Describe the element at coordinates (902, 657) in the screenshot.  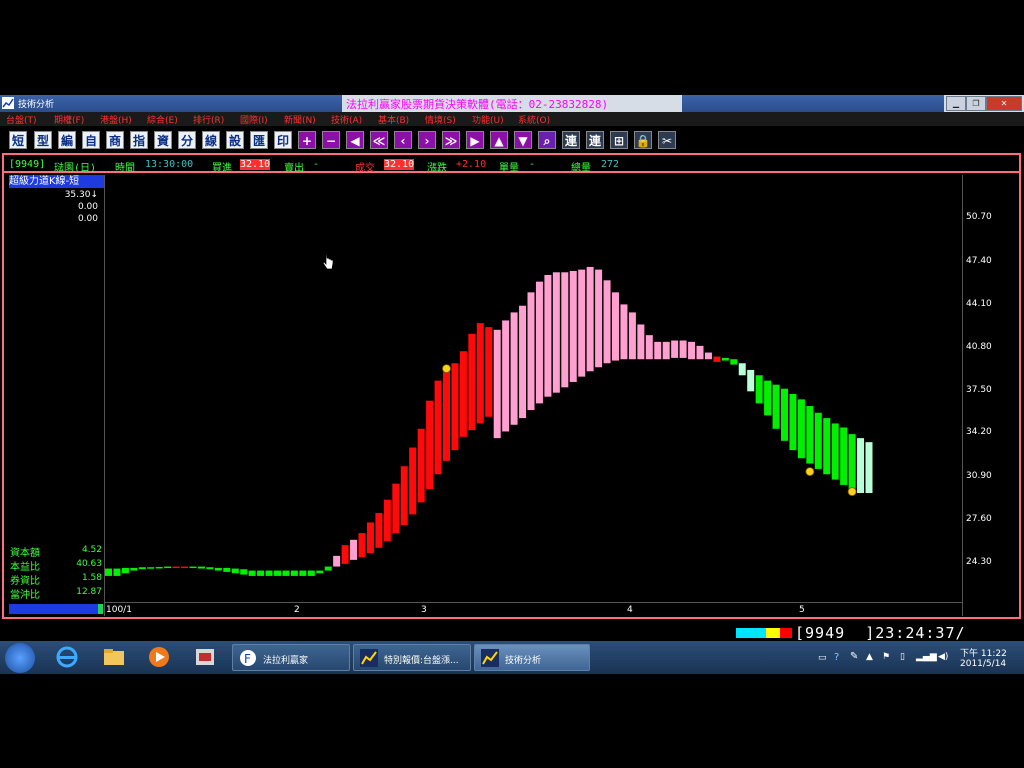
I see `battery-icon: ▯` at that location.